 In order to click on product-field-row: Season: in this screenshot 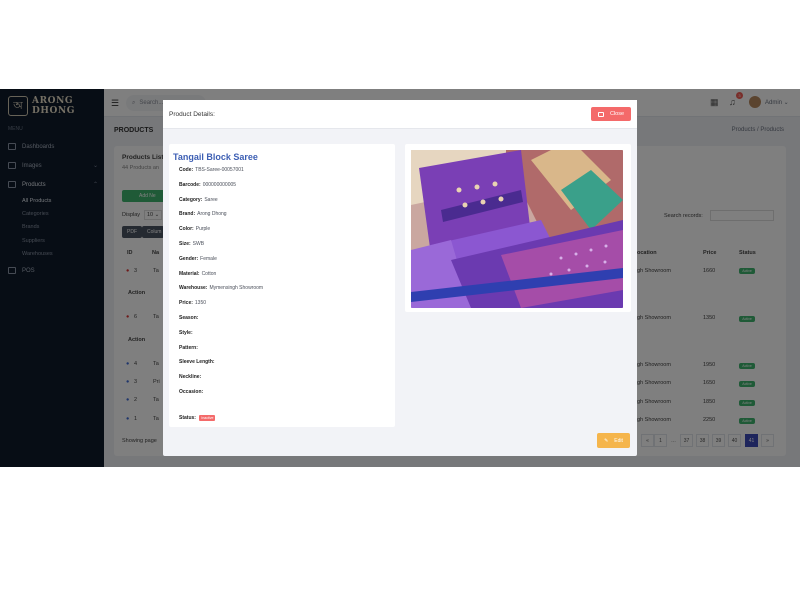, I will do `click(189, 318)`.